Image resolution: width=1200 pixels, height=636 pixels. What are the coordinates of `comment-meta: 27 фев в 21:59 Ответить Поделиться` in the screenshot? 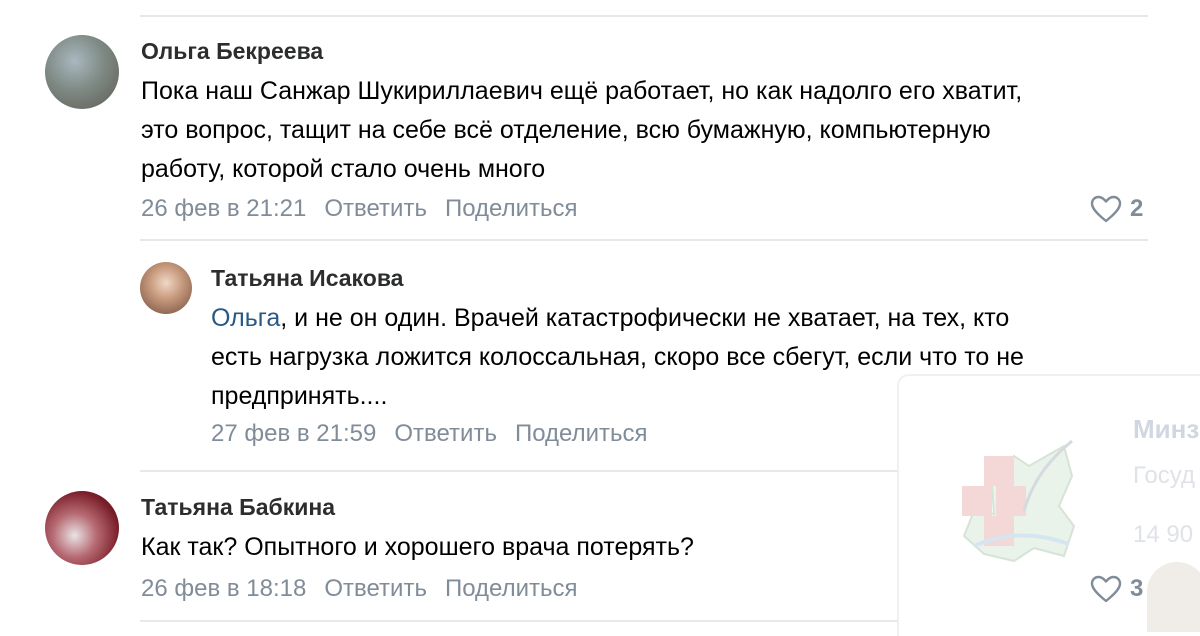 It's located at (438, 434).